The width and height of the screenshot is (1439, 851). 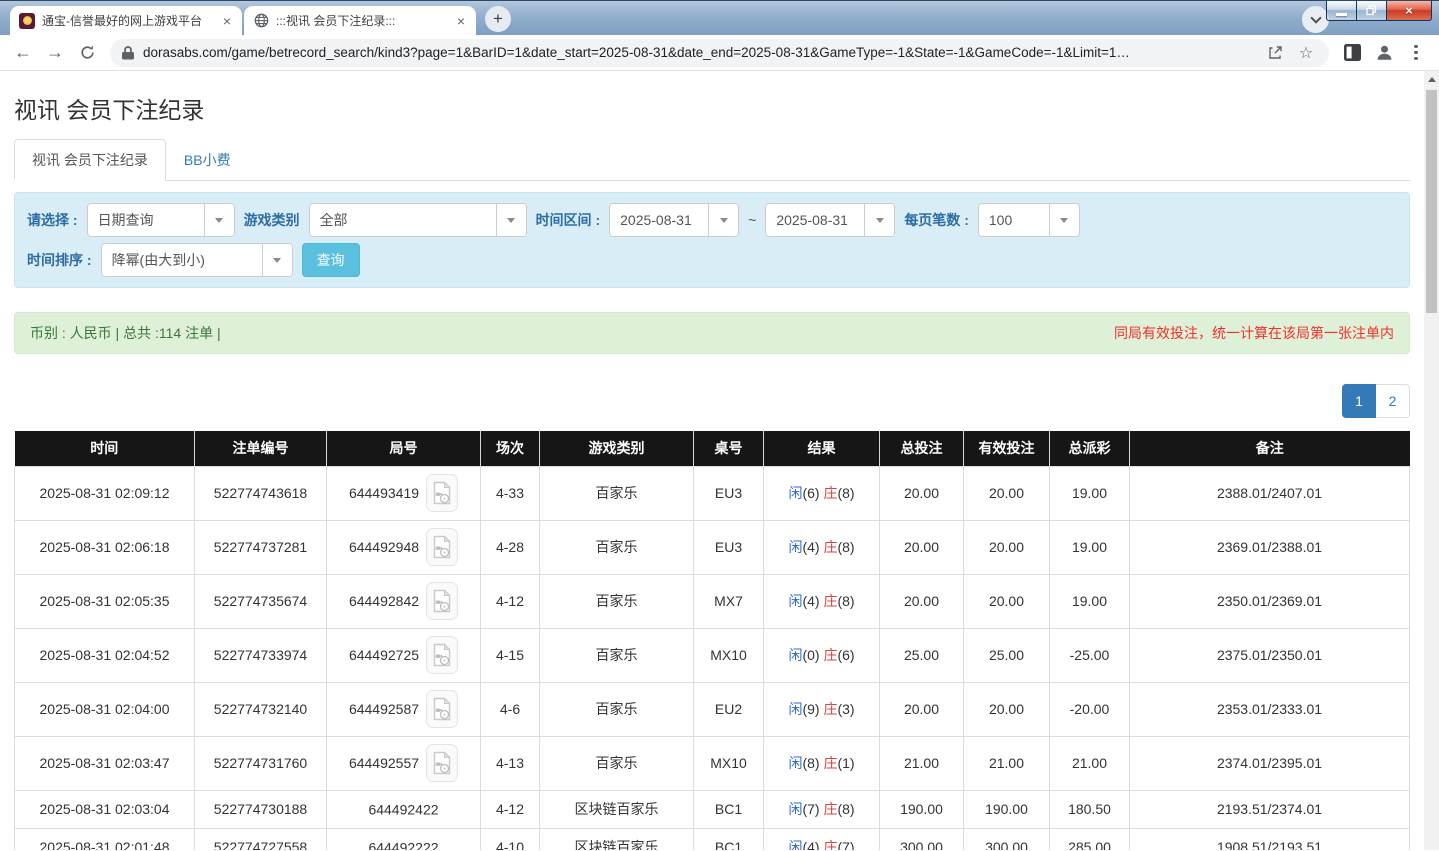 I want to click on chevron-down-icon, so click(x=1315, y=17).